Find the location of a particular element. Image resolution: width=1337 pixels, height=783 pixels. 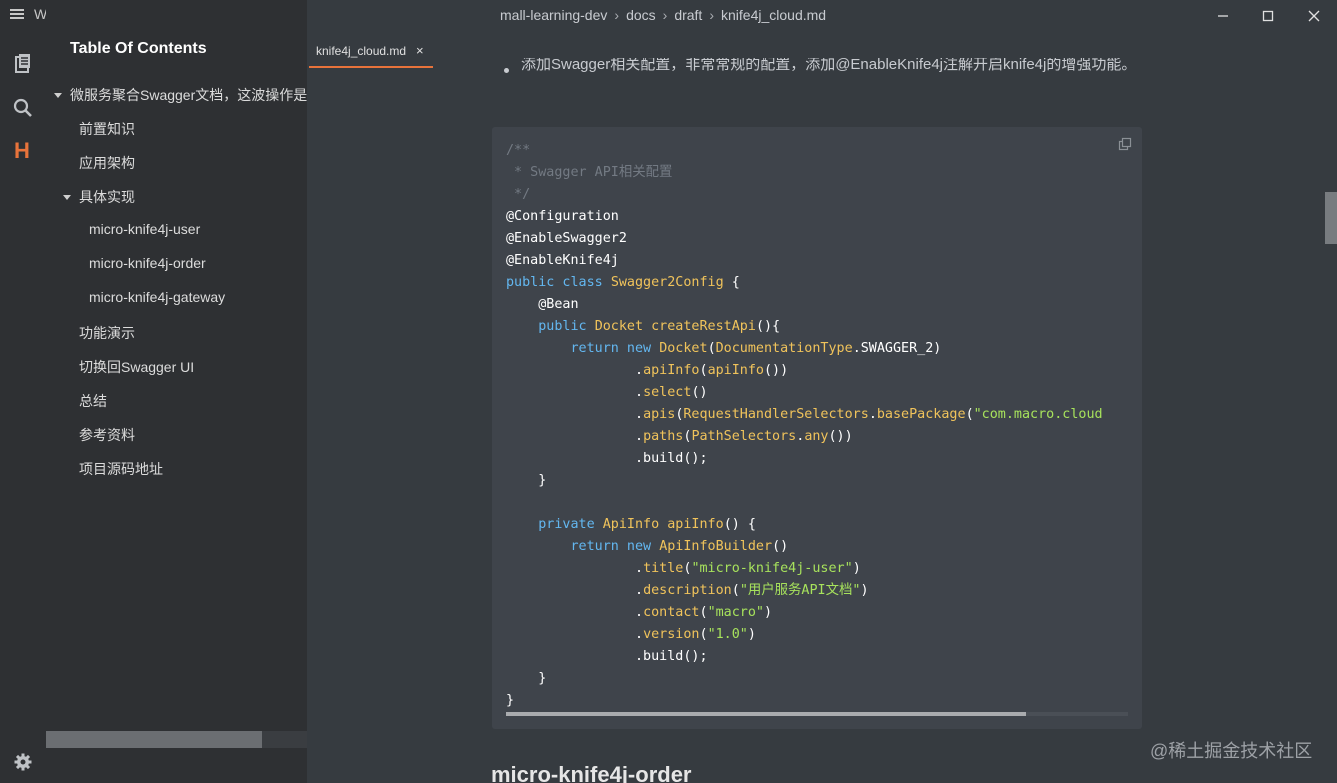

toc-item: micro-knife4j-gateway is located at coordinates (157, 297).